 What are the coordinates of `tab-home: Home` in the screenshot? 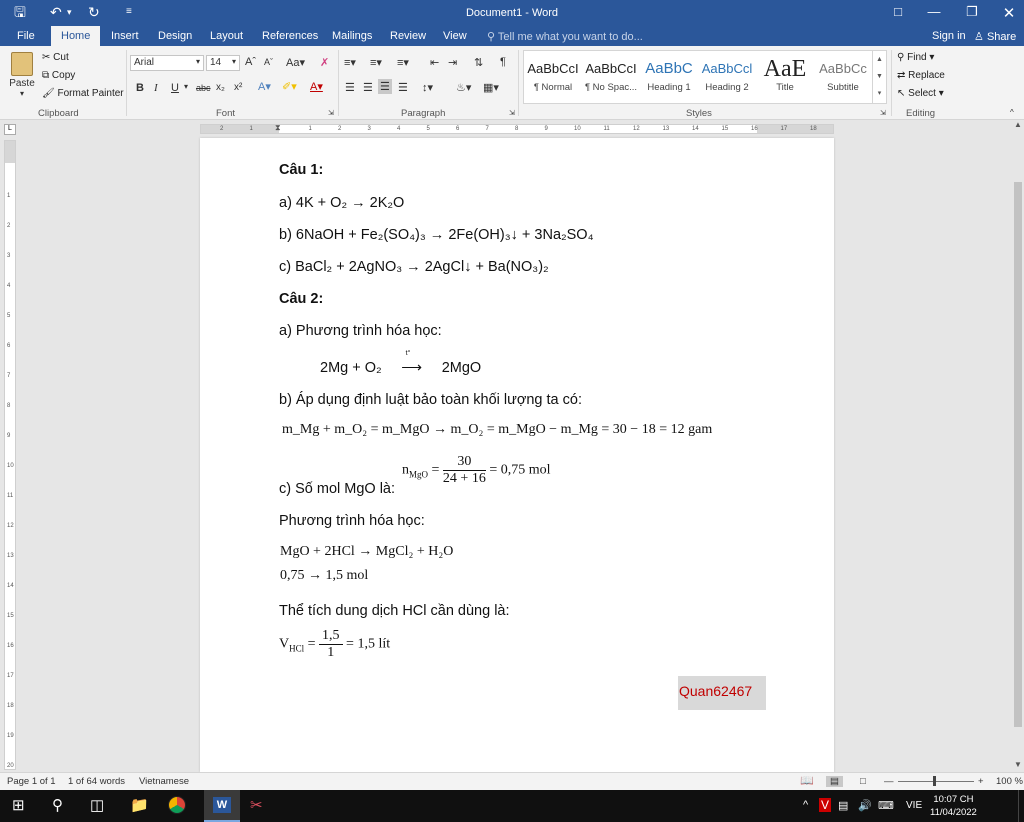 It's located at (76, 36).